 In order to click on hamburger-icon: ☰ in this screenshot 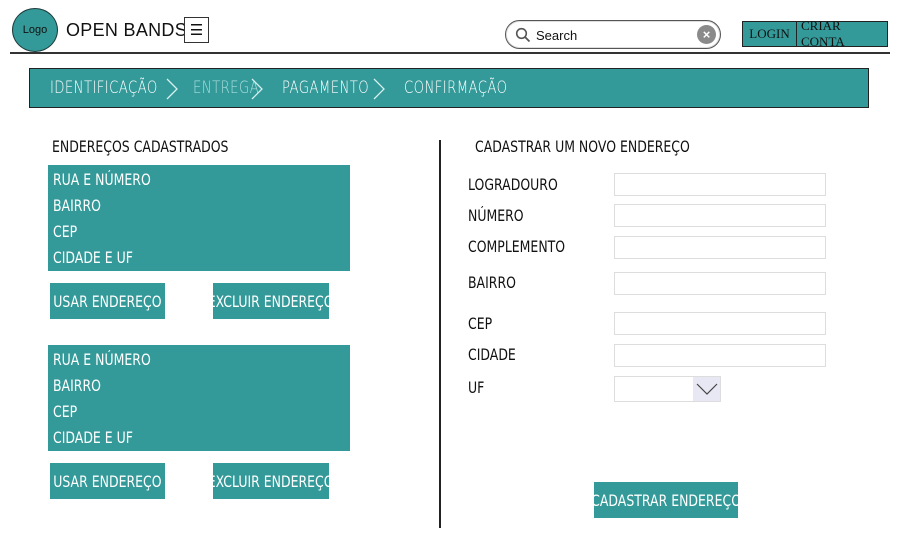, I will do `click(196, 30)`.